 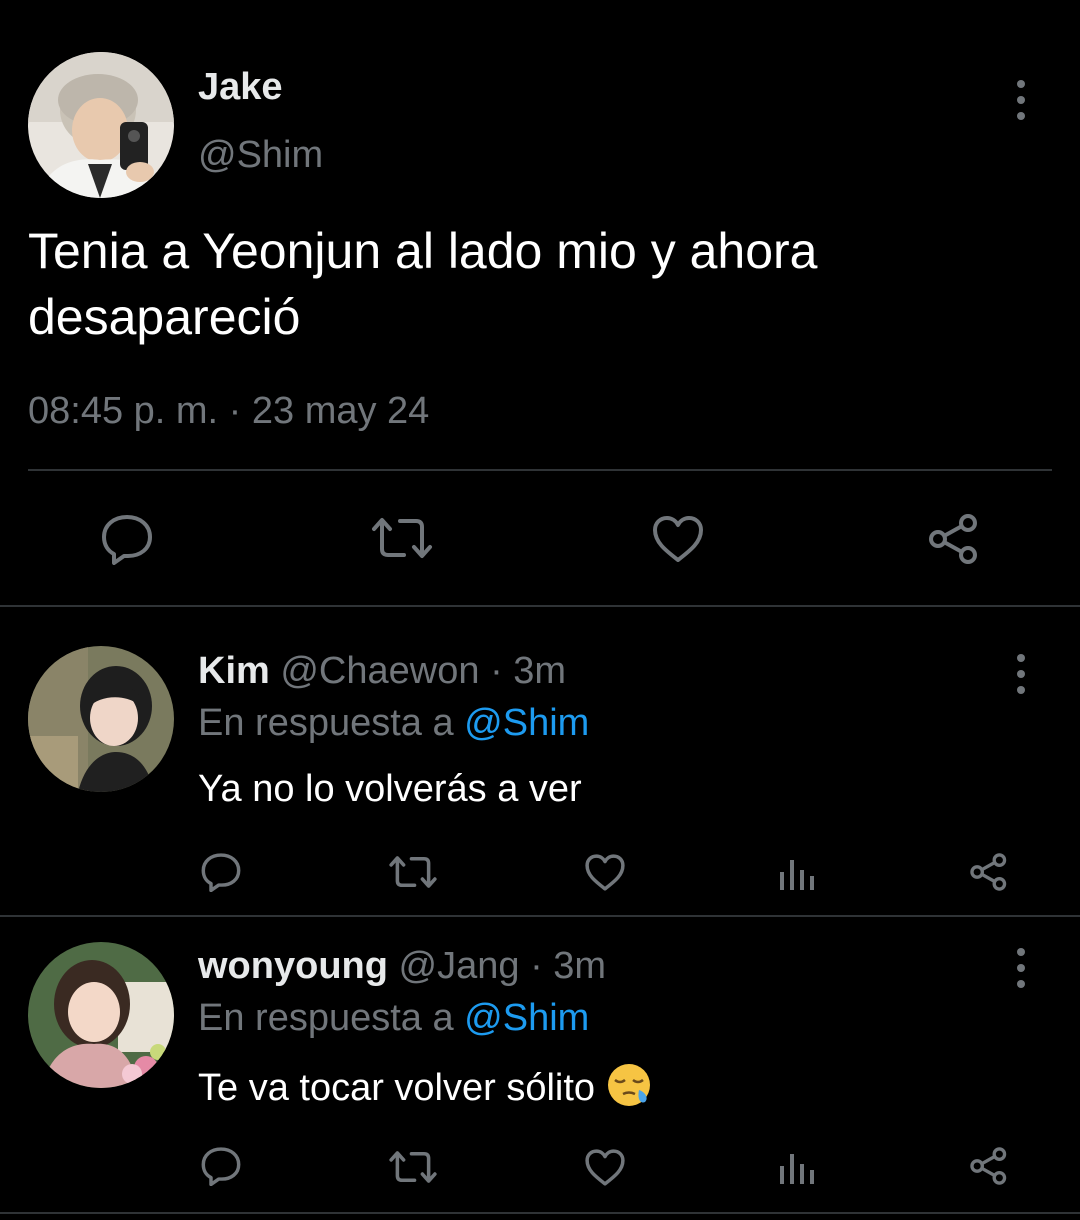 I want to click on reply-header: wonyoung @Jang · 3m, so click(x=402, y=966).